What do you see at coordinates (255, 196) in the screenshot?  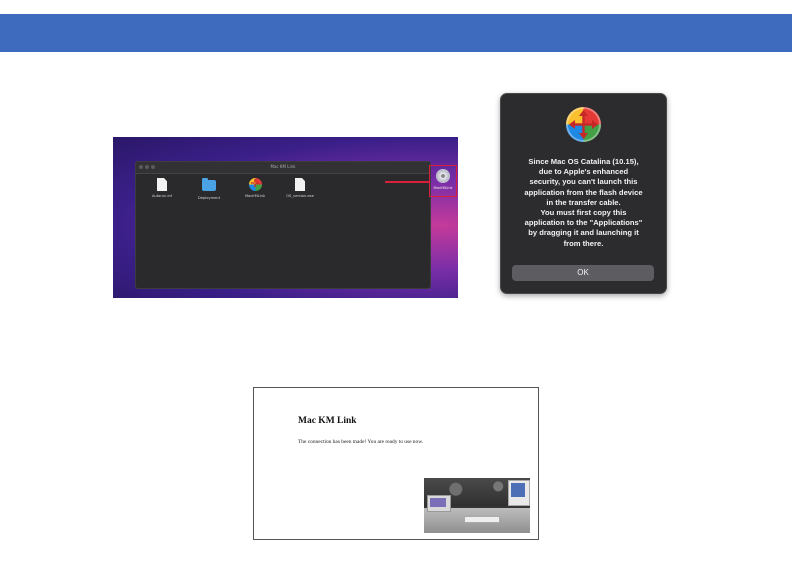 I see `finder-item-label: MacKMLink` at bounding box center [255, 196].